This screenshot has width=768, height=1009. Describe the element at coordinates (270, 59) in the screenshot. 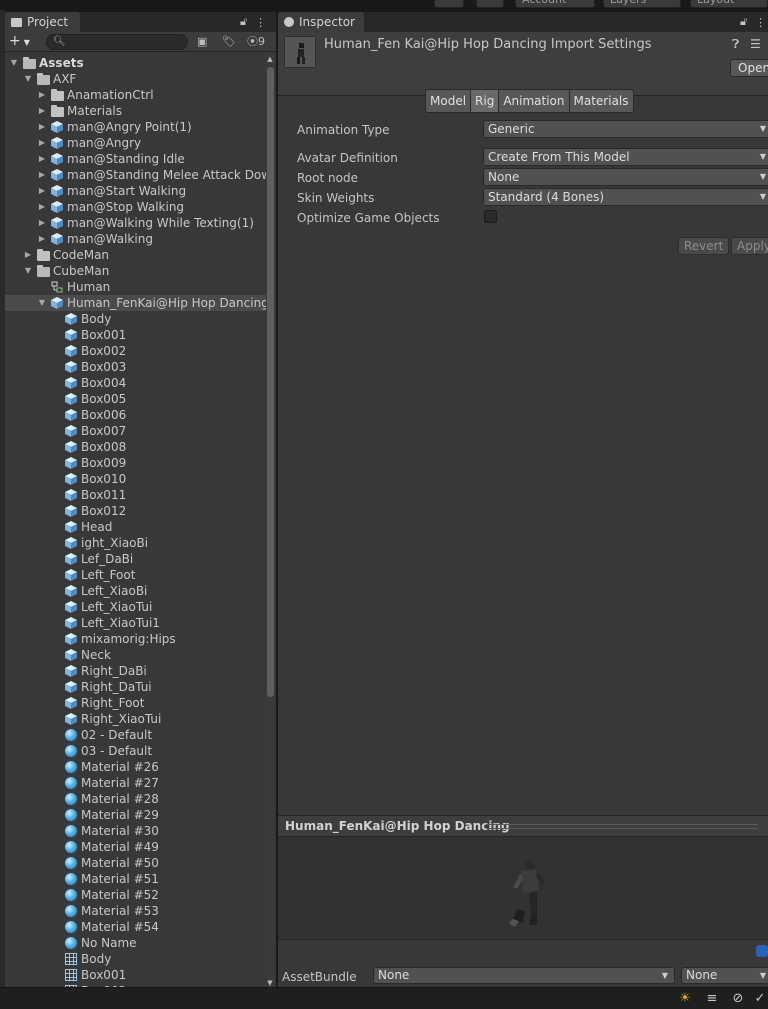

I see `scroll-up-icon: ▲` at that location.